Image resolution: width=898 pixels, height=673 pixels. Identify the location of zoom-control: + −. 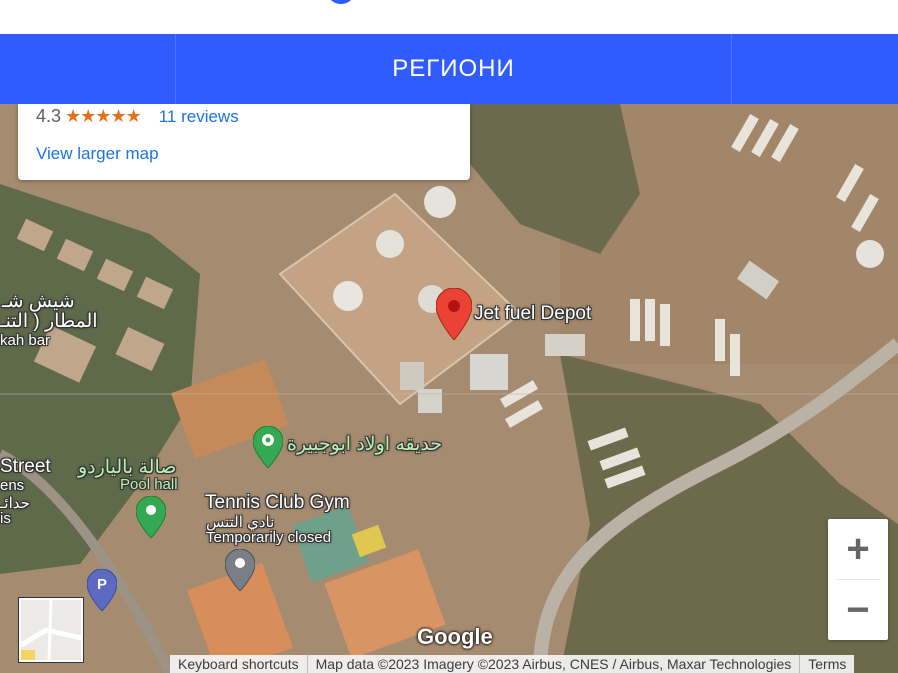
(858, 579).